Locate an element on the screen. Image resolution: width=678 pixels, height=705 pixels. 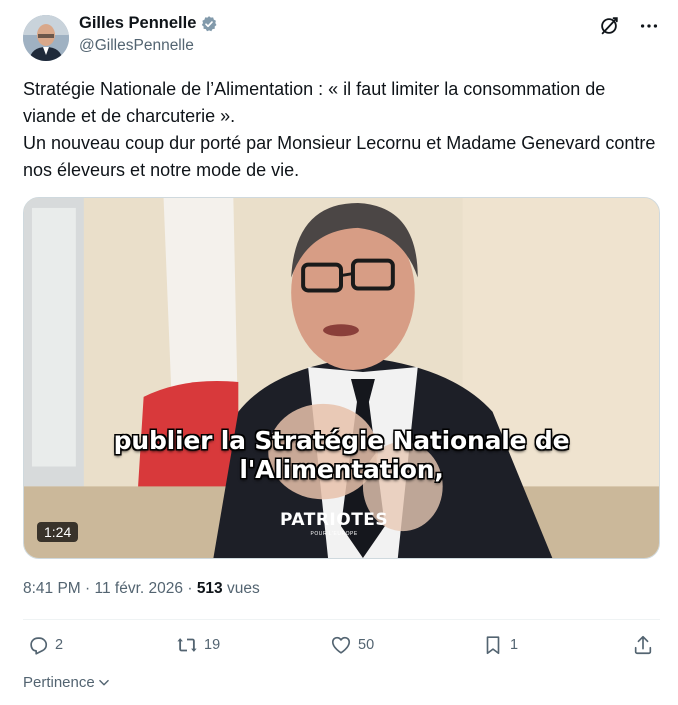
like-button: 50 is located at coordinates (352, 645).